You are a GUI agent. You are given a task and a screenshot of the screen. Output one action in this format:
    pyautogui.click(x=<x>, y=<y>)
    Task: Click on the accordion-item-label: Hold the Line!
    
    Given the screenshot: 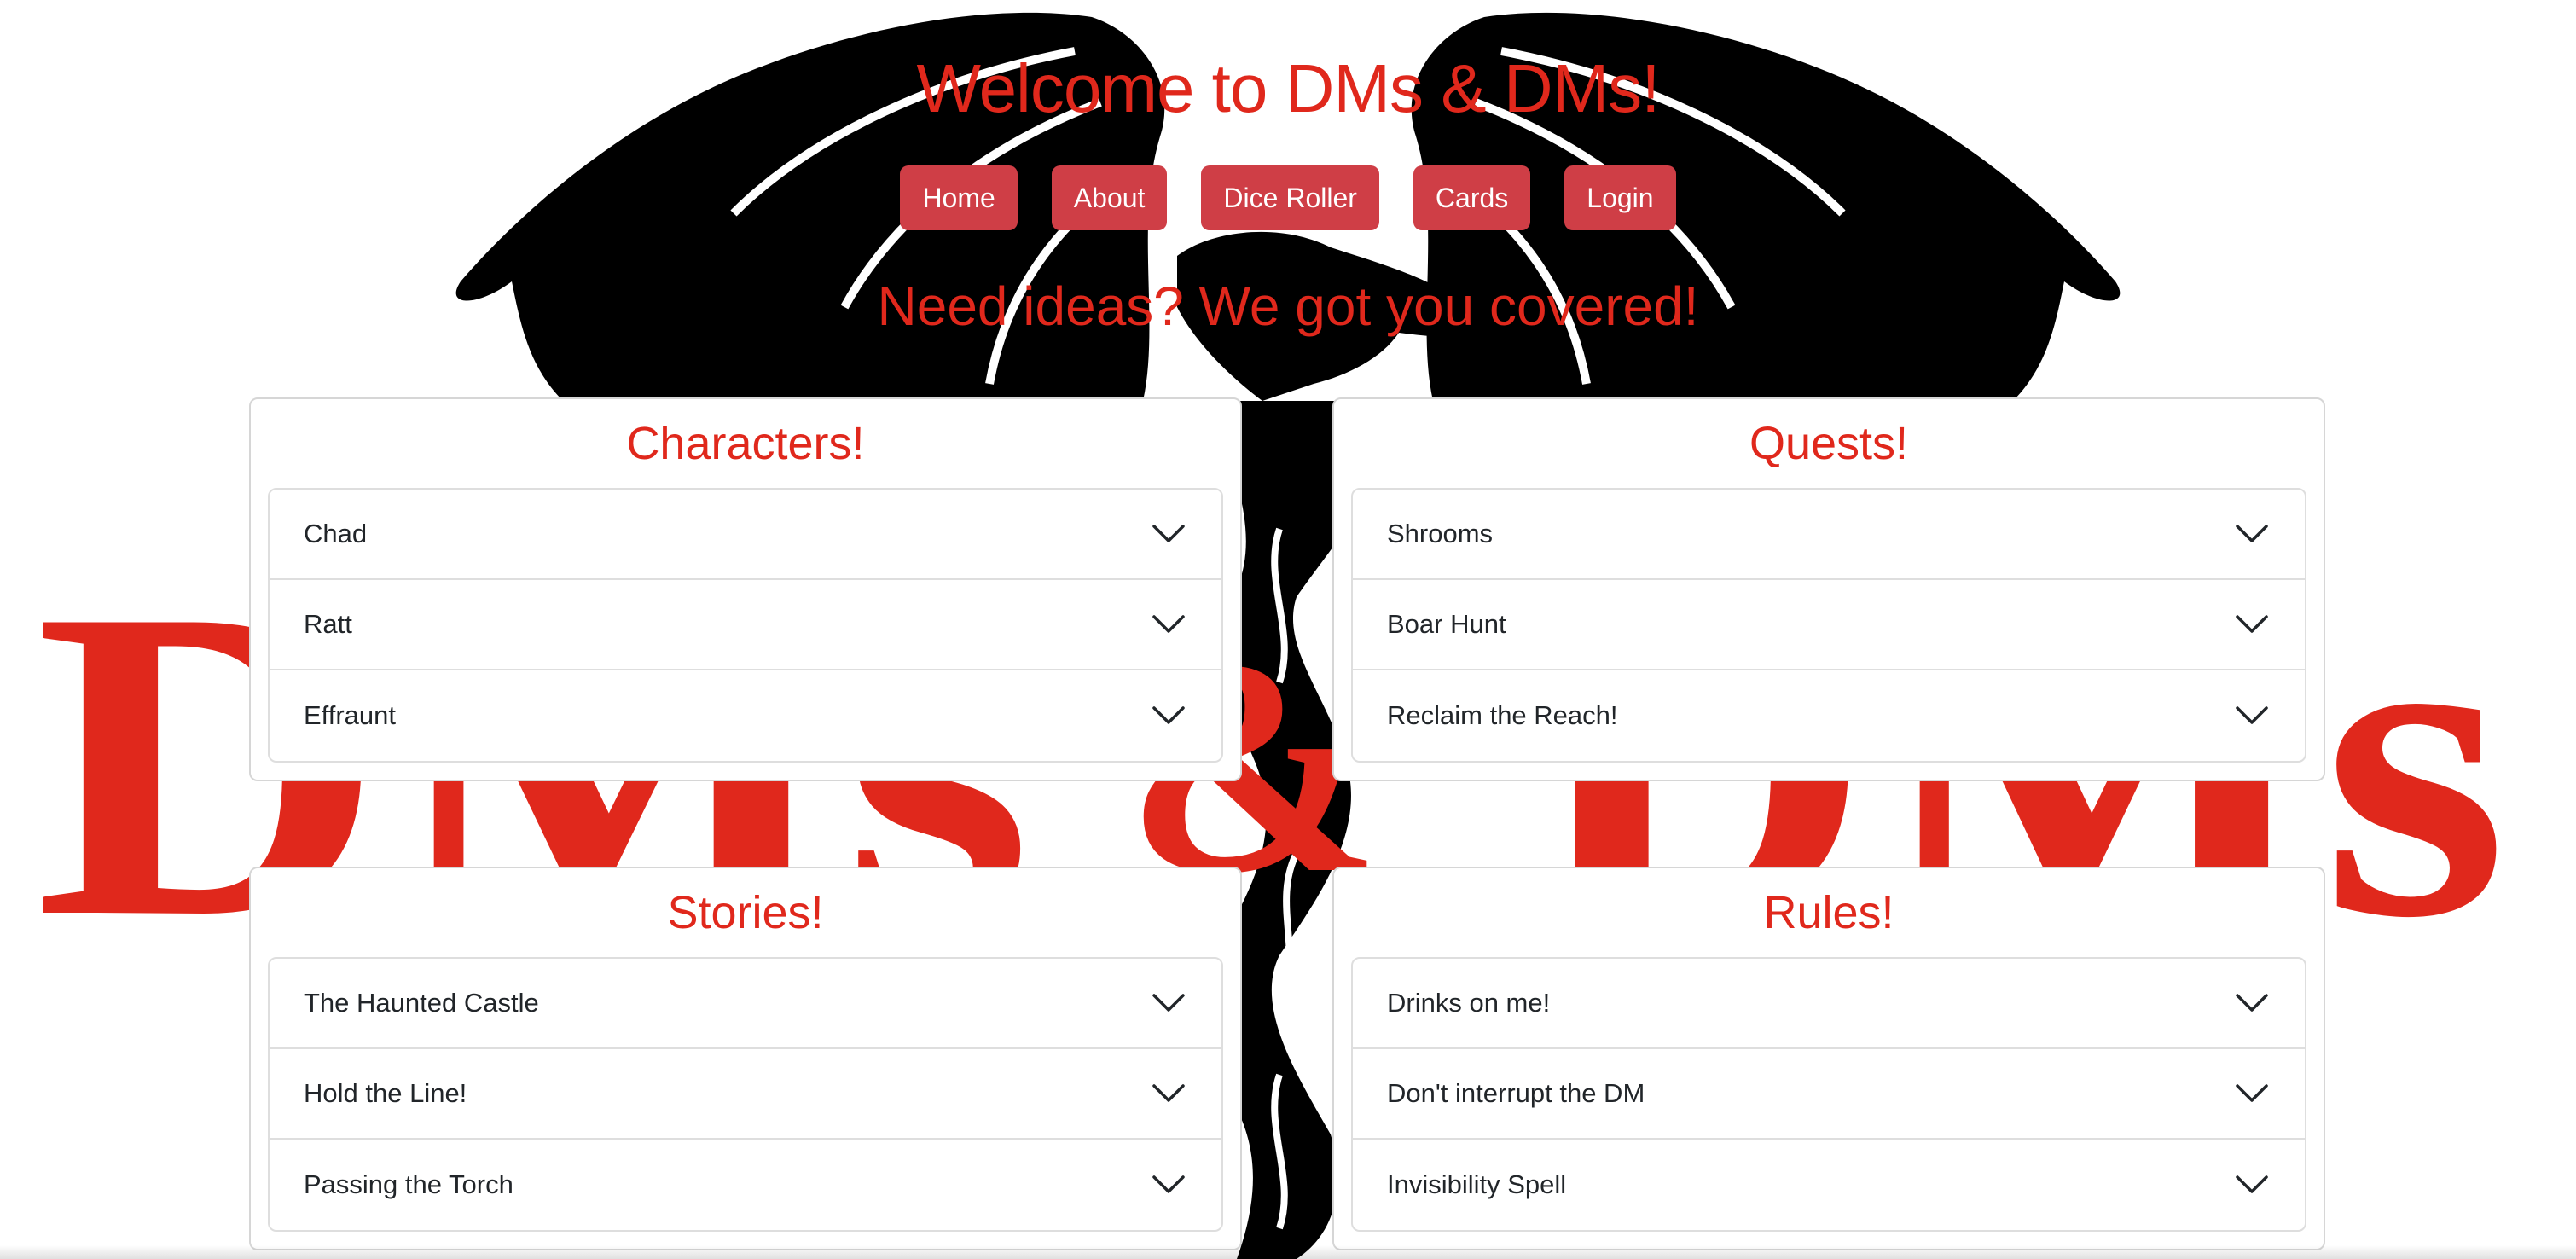 What is the action you would take?
    pyautogui.click(x=385, y=1093)
    